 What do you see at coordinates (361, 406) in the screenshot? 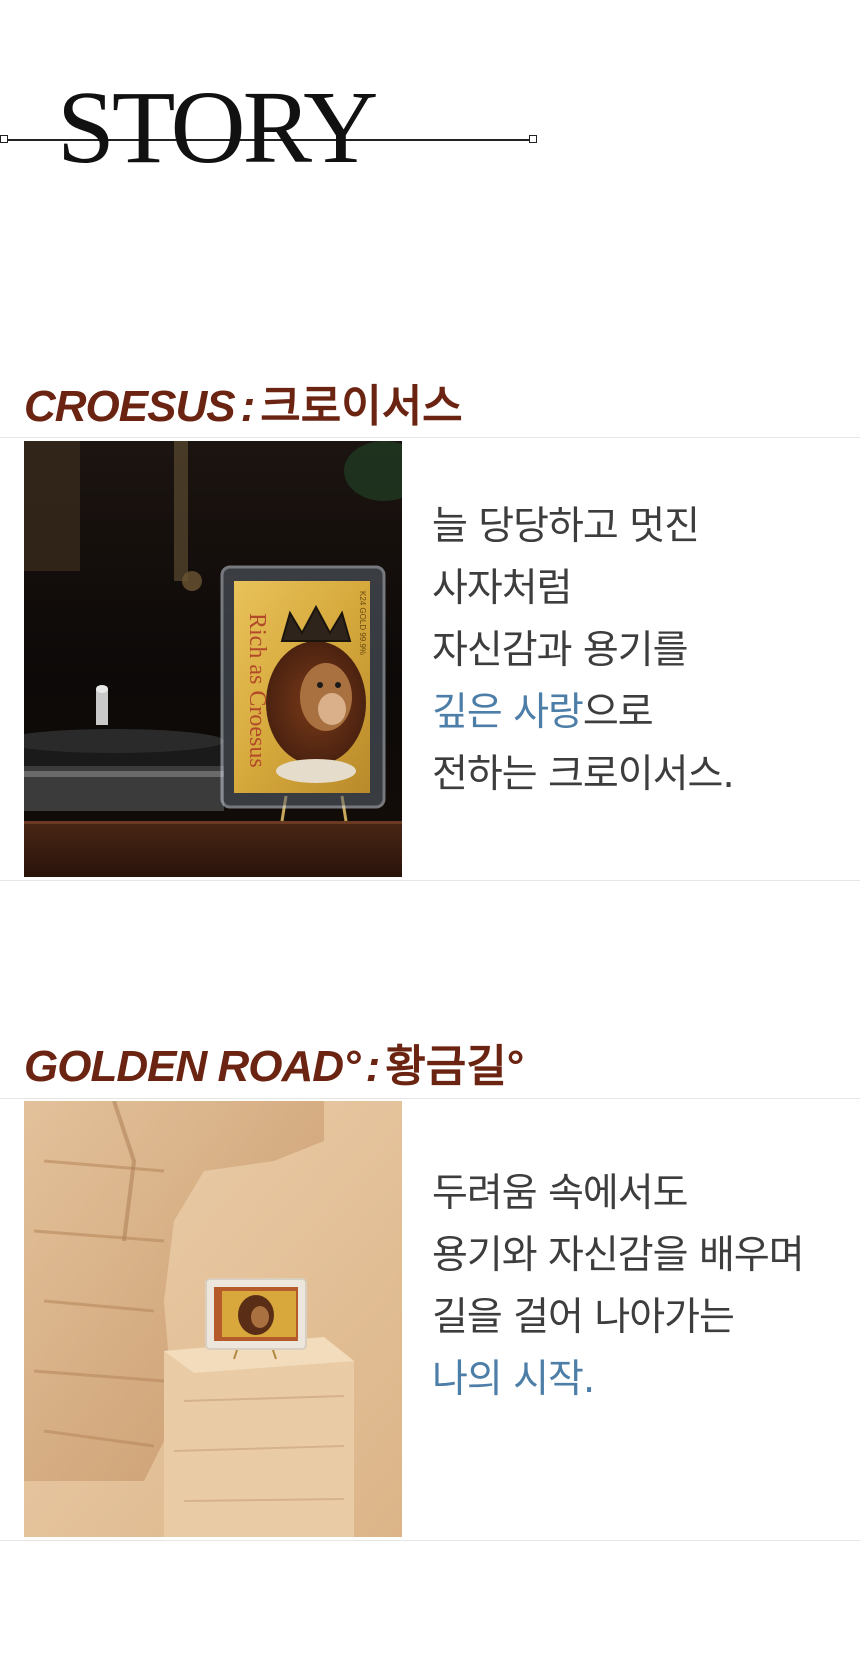
I see `section-title-ko: 크로이서스` at bounding box center [361, 406].